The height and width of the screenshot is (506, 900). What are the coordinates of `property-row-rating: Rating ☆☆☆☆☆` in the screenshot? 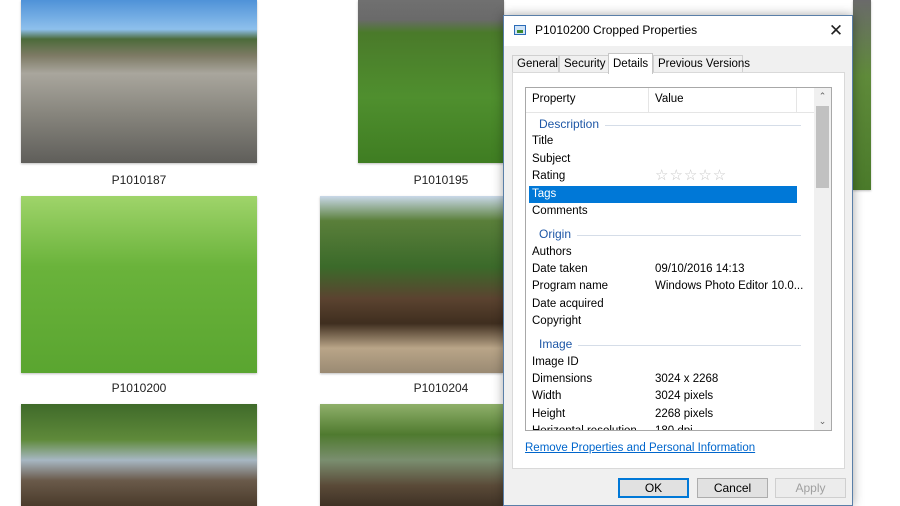 It's located at (663, 176).